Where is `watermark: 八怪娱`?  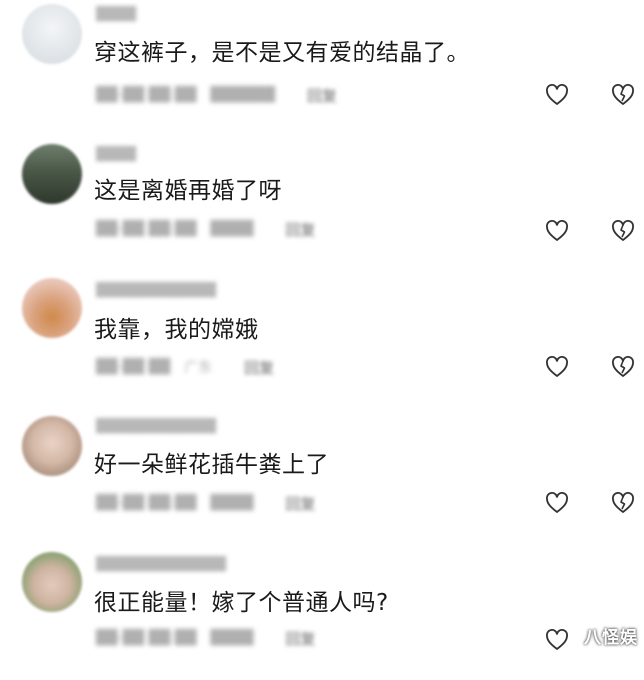
watermark: 八怪娱 is located at coordinates (611, 638).